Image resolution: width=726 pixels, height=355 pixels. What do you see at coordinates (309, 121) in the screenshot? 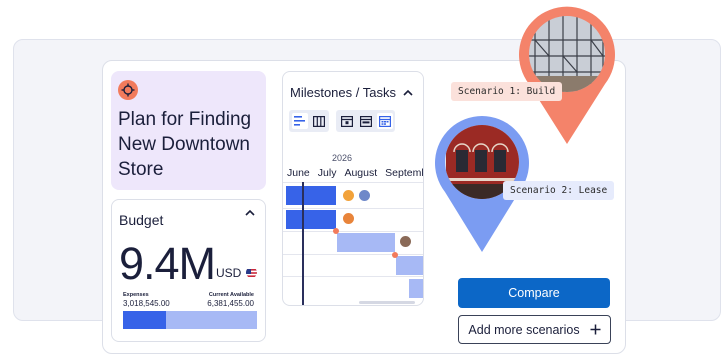
I see `view-toggle-group` at bounding box center [309, 121].